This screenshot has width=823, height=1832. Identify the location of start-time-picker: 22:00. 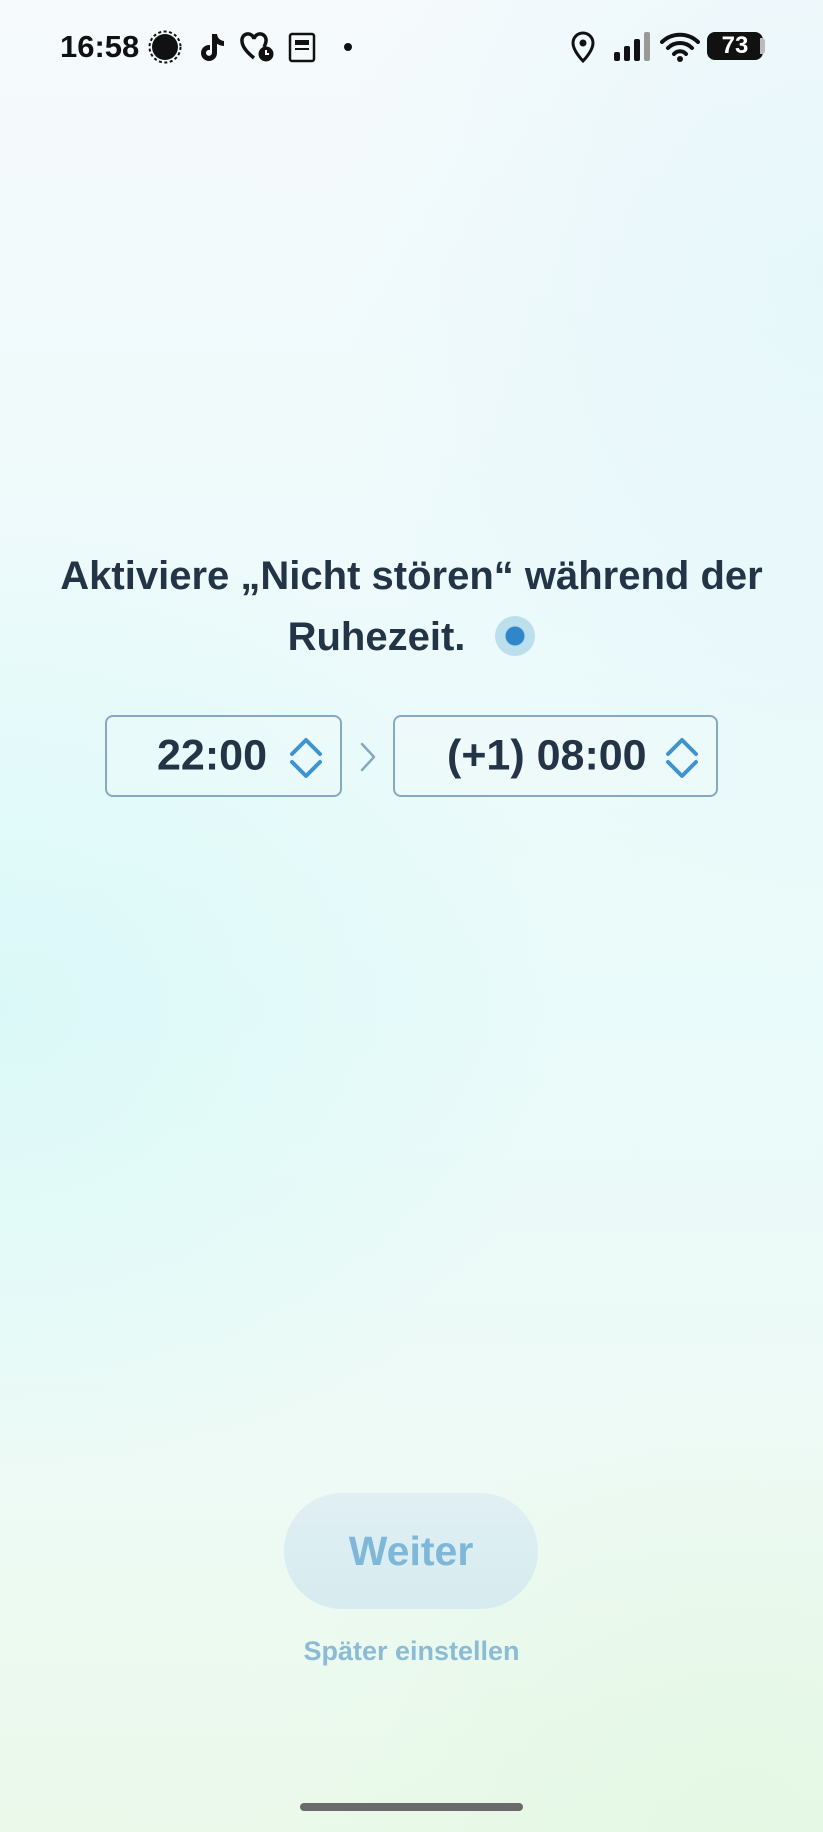
(223, 756).